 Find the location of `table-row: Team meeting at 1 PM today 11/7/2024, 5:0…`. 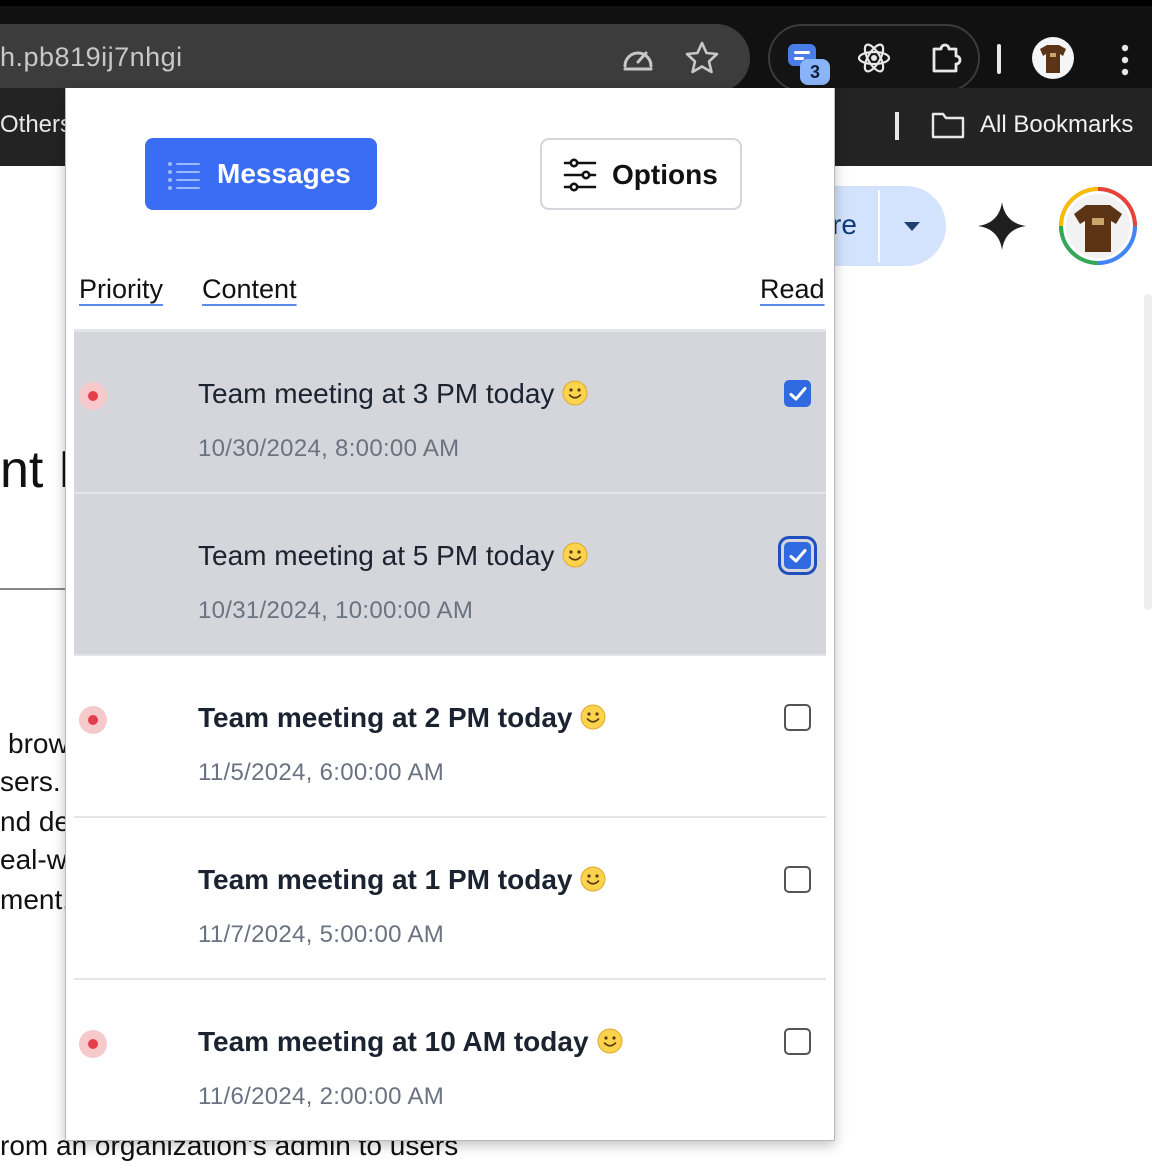

table-row: Team meeting at 1 PM today 11/7/2024, 5:0… is located at coordinates (450, 899).